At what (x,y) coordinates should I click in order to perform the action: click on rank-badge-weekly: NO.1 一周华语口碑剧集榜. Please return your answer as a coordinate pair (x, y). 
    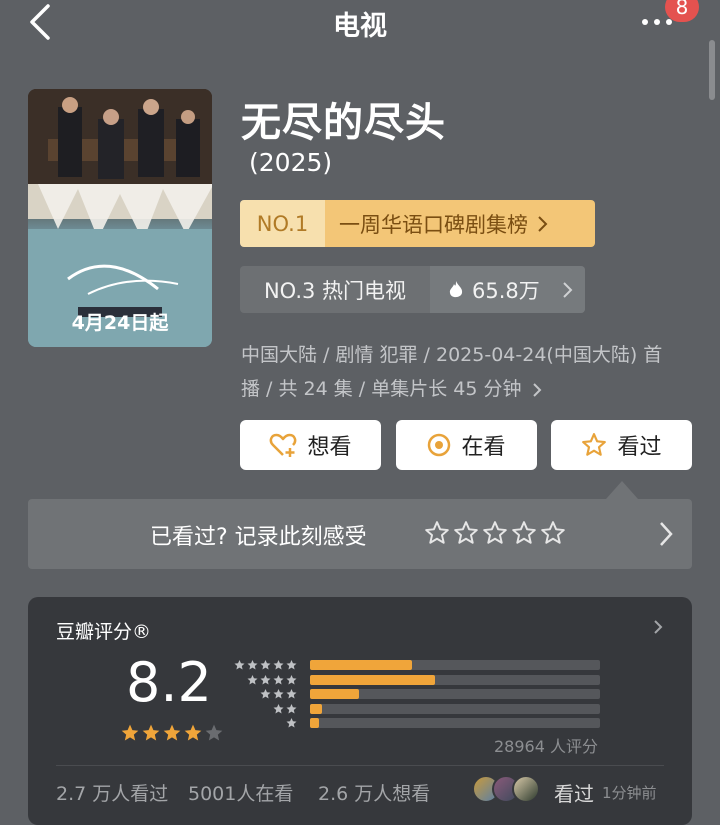
    Looking at the image, I should click on (417, 223).